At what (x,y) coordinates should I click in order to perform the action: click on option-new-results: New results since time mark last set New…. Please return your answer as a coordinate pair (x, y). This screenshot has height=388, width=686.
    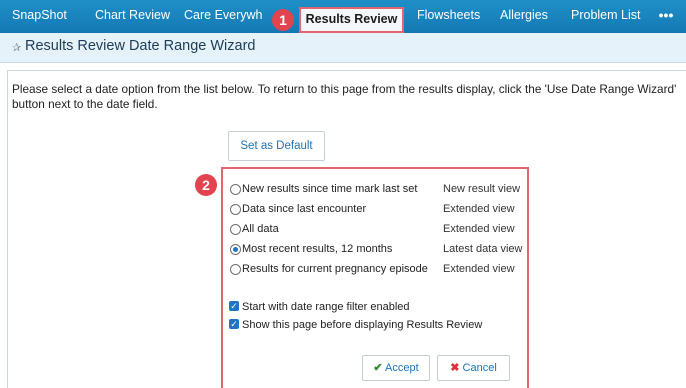
    Looking at the image, I should click on (378, 189).